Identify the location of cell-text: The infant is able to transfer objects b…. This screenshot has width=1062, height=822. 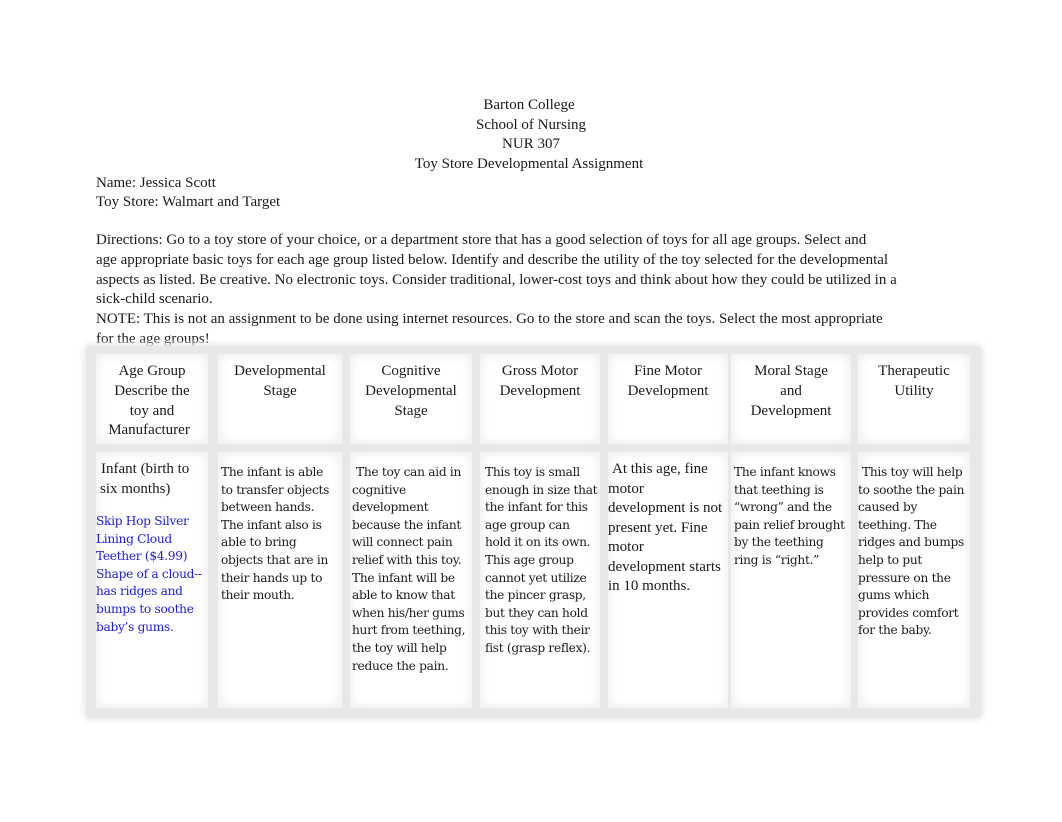
(275, 534).